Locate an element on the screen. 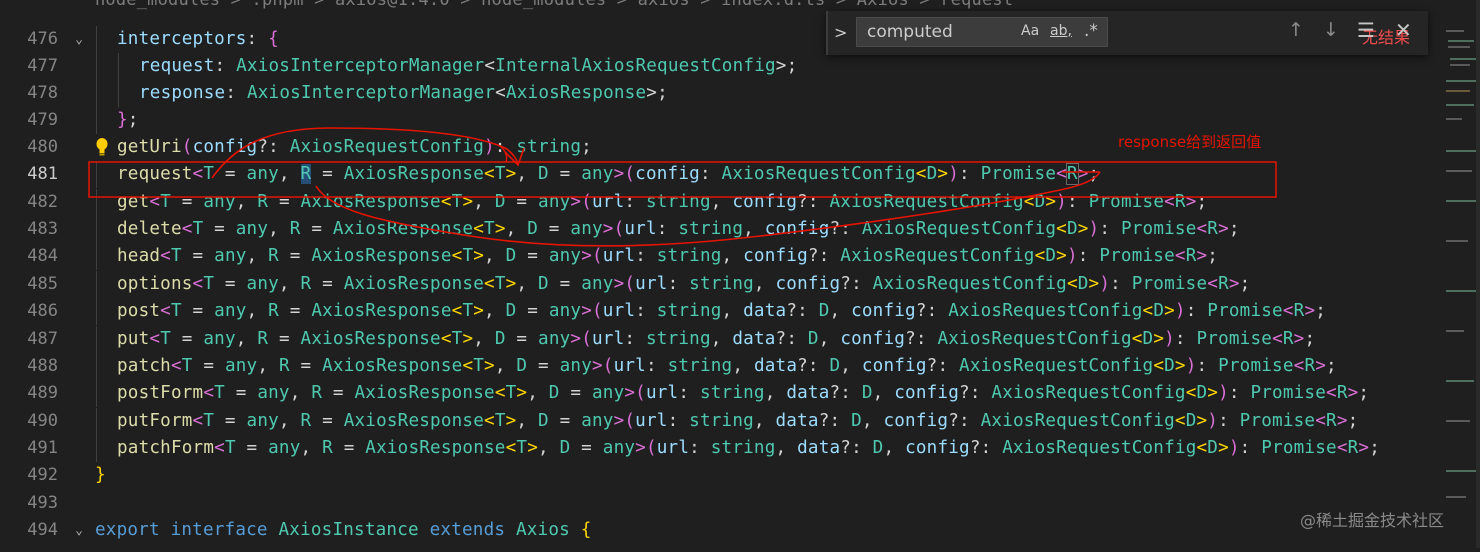 The height and width of the screenshot is (552, 1480). arrow-down-icon: ↓ is located at coordinates (1331, 30).